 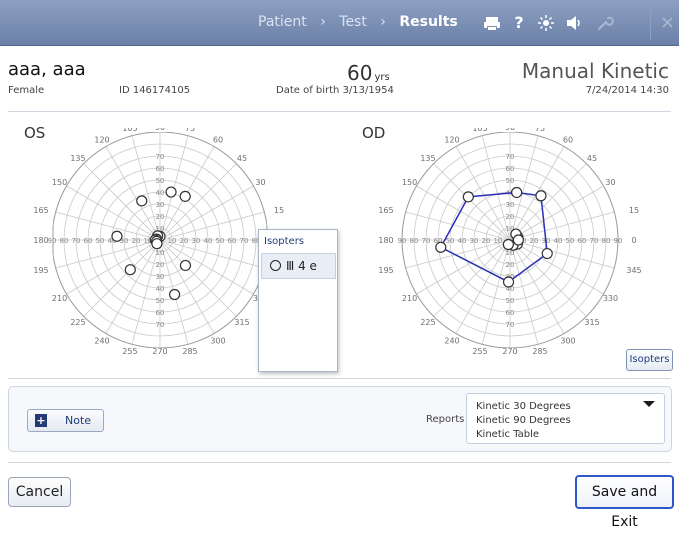 What do you see at coordinates (284, 241) in the screenshot?
I see `isopters-popup-title: Isopters` at bounding box center [284, 241].